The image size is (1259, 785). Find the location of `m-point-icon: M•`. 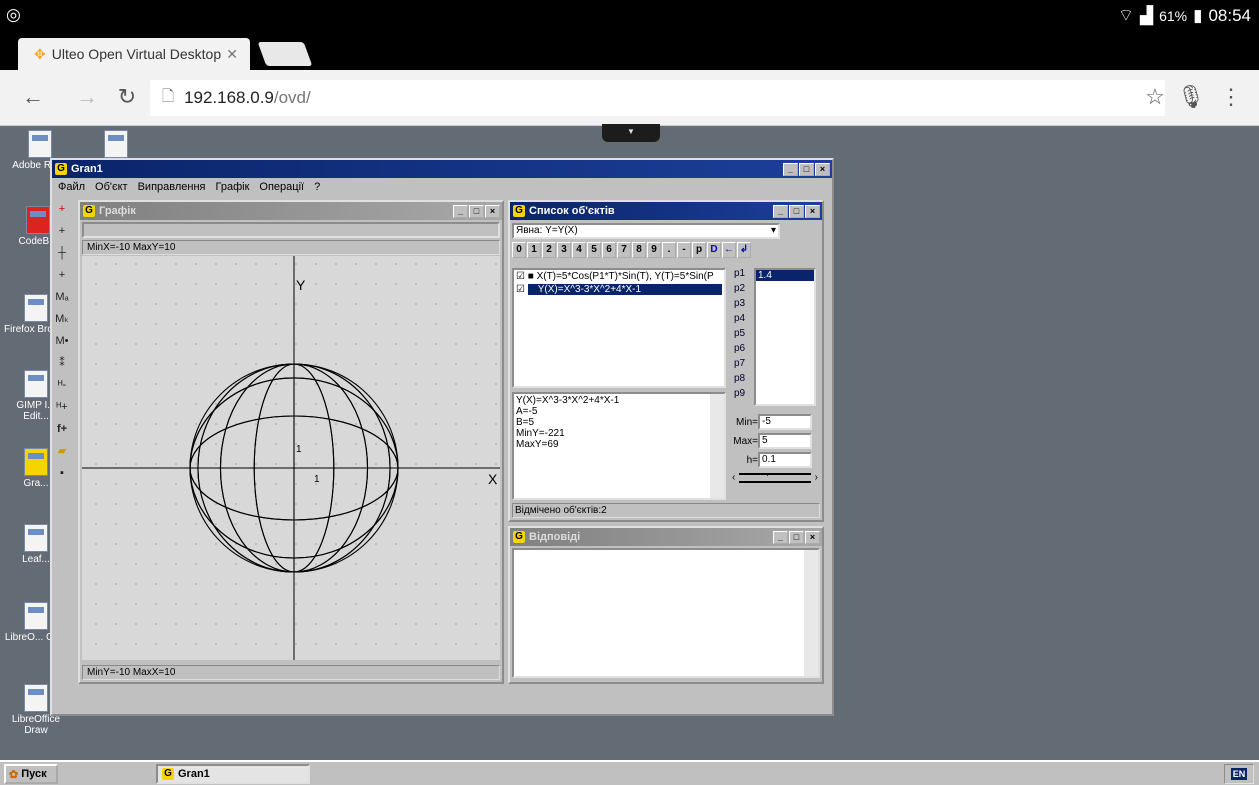

m-point-icon: M• is located at coordinates (62, 341).